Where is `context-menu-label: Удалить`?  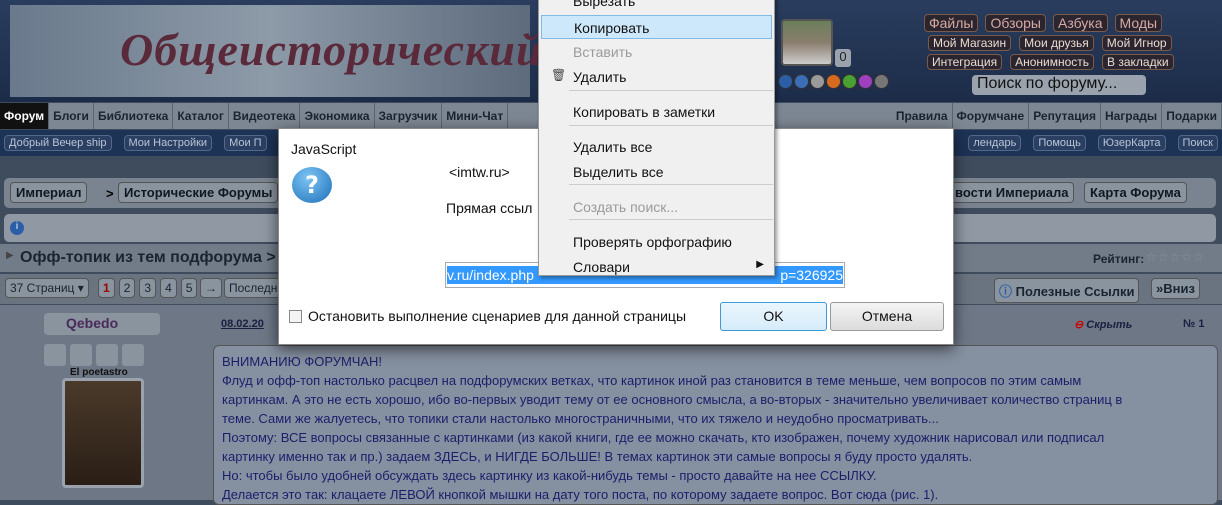
context-menu-label: Удалить is located at coordinates (600, 77).